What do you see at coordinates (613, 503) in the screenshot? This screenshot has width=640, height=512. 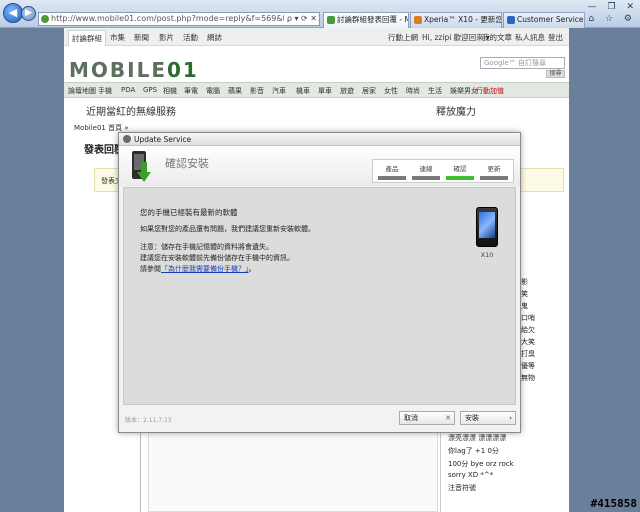 I see `watermark-text: #415858` at bounding box center [613, 503].